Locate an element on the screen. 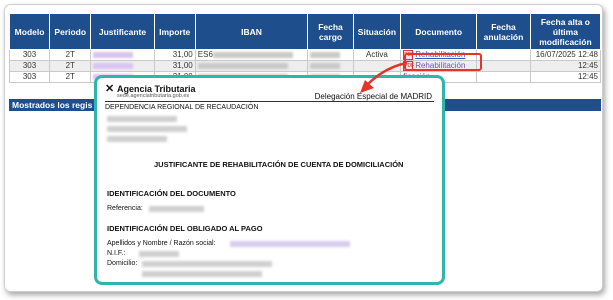 The height and width of the screenshot is (300, 613). header-situacion: Situación is located at coordinates (377, 31).